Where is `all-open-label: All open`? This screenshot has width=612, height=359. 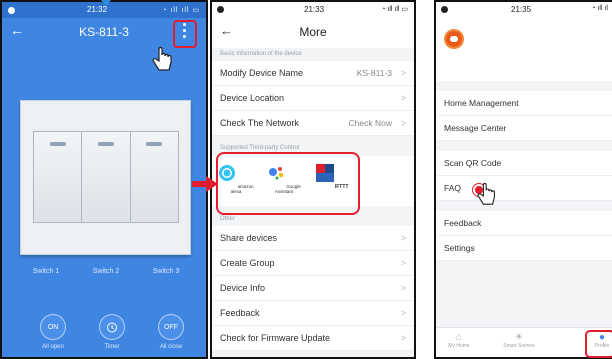 all-open-label: All open is located at coordinates (53, 347).